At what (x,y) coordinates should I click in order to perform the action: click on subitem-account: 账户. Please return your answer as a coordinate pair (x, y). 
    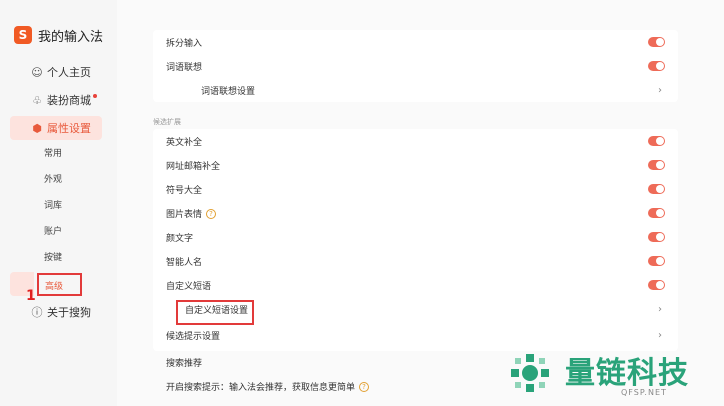
    Looking at the image, I should click on (53, 232).